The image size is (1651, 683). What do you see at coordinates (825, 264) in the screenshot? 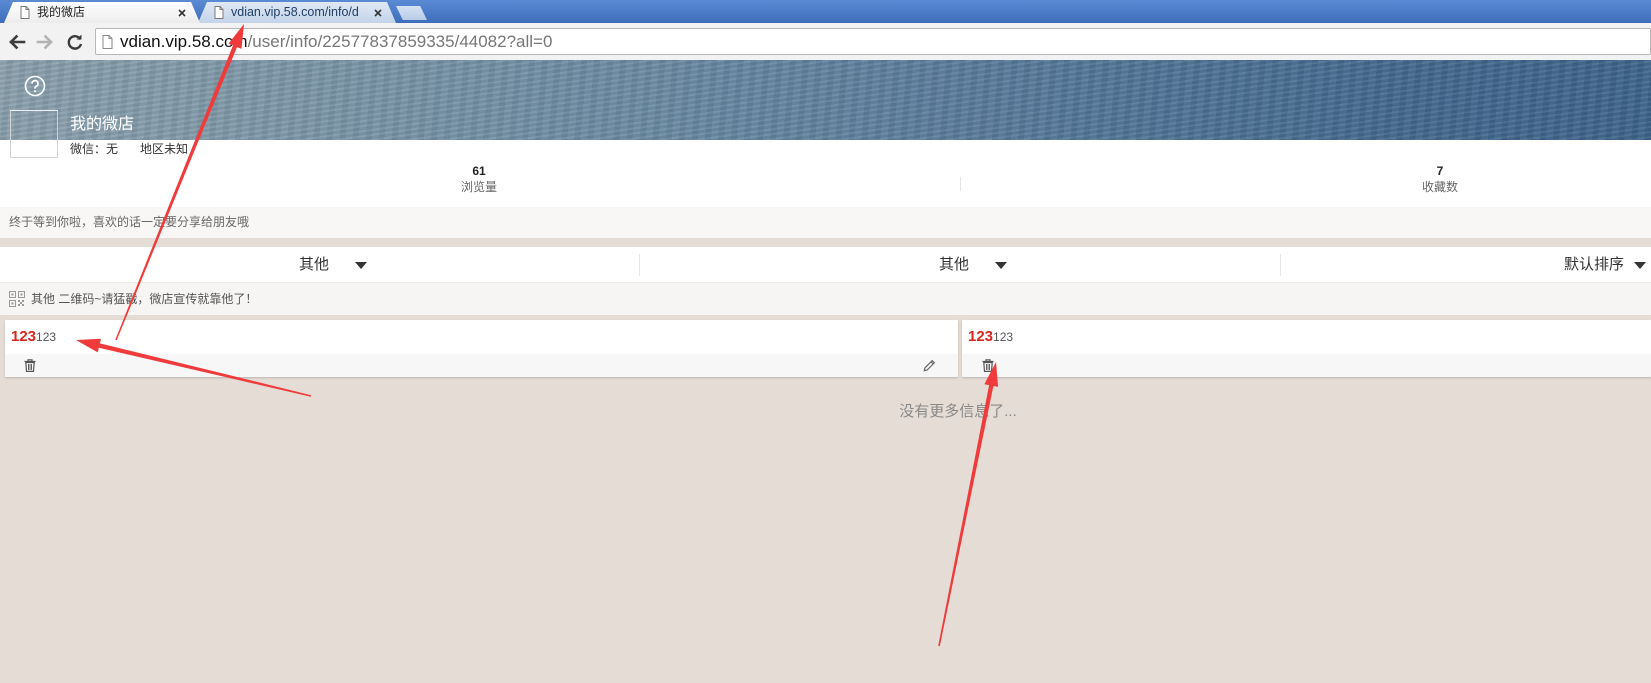
I see `filter-bar: 其他 其他 默认排序` at bounding box center [825, 264].